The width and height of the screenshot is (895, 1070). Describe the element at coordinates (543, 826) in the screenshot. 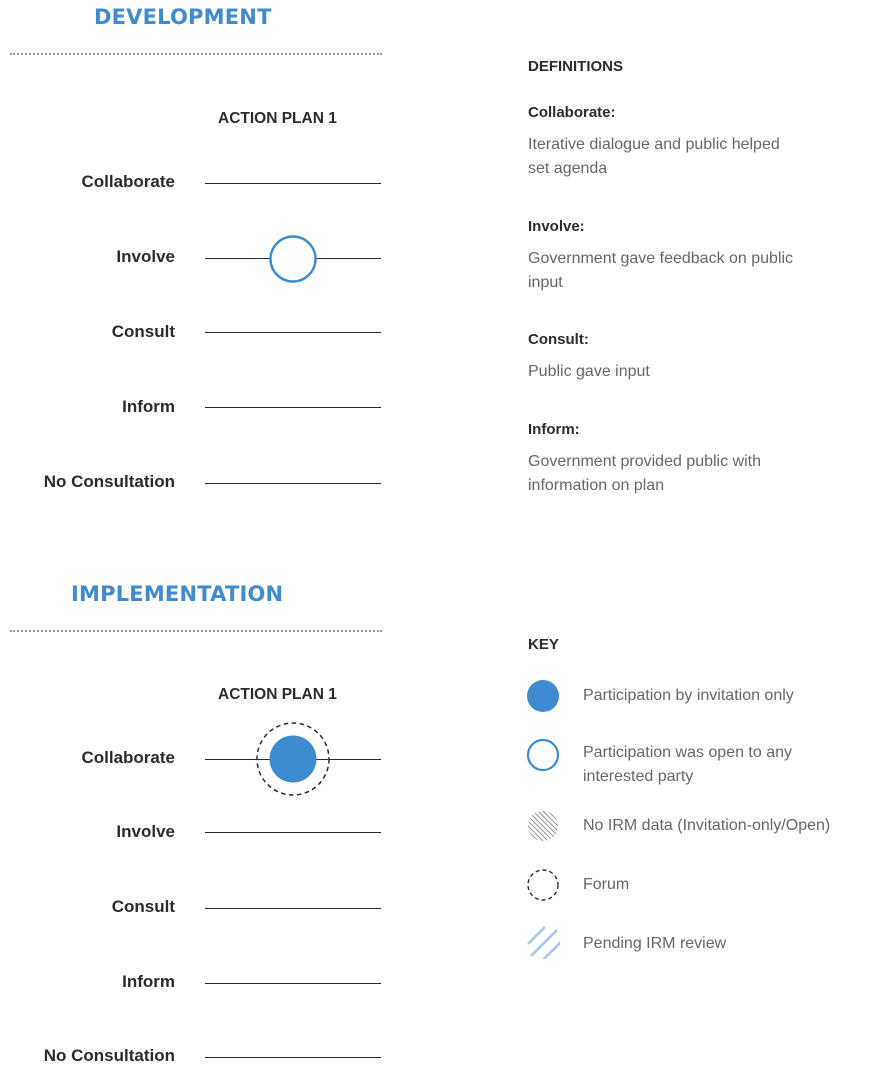

I see `striped-circle-icon` at that location.